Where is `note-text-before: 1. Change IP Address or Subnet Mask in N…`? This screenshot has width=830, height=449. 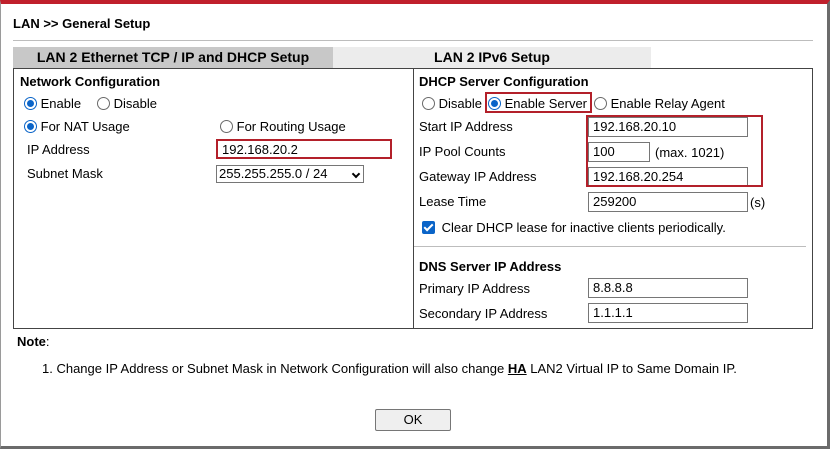 note-text-before: 1. Change IP Address or Subnet Mask in N… is located at coordinates (275, 368).